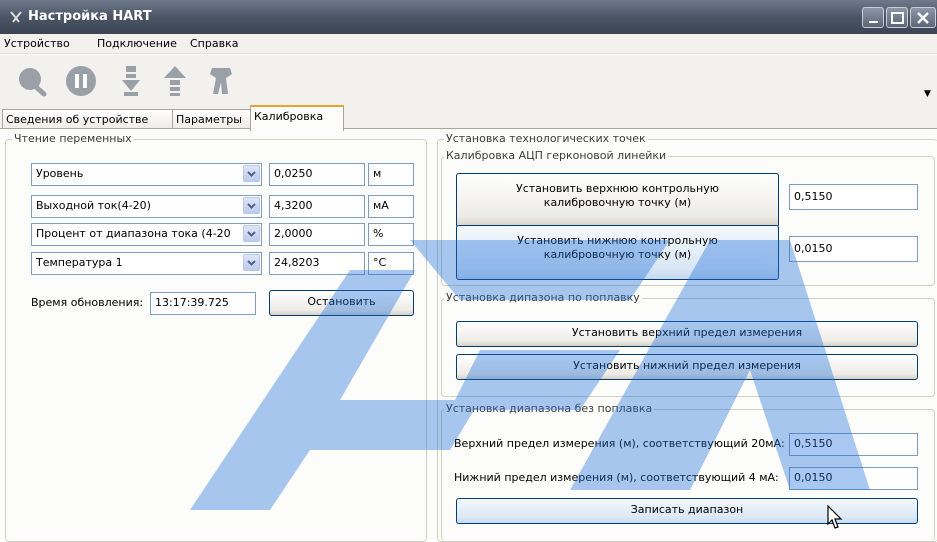  What do you see at coordinates (617, 240) in the screenshot?
I see `set-lower-calibration-point-label-1: Установить нижнюю контрольную` at bounding box center [617, 240].